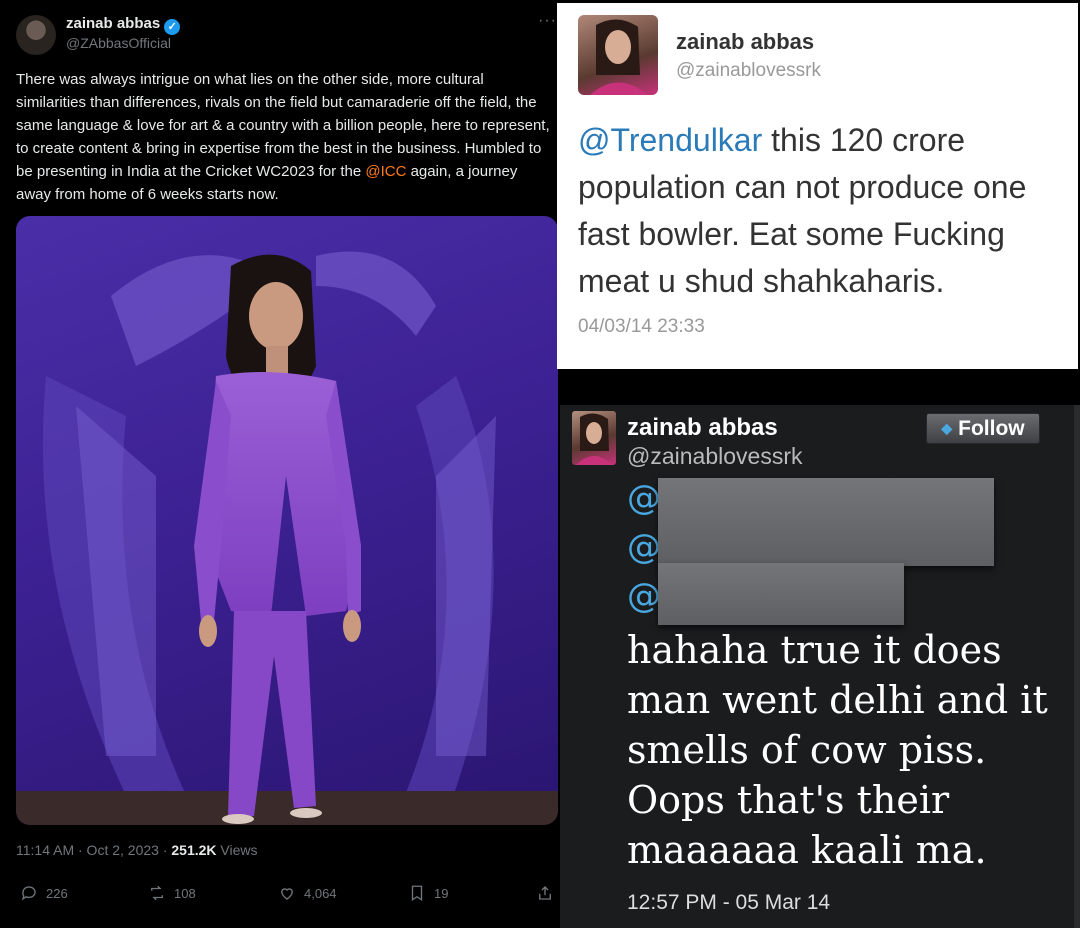  I want to click on more-options-icon: ···, so click(547, 21).